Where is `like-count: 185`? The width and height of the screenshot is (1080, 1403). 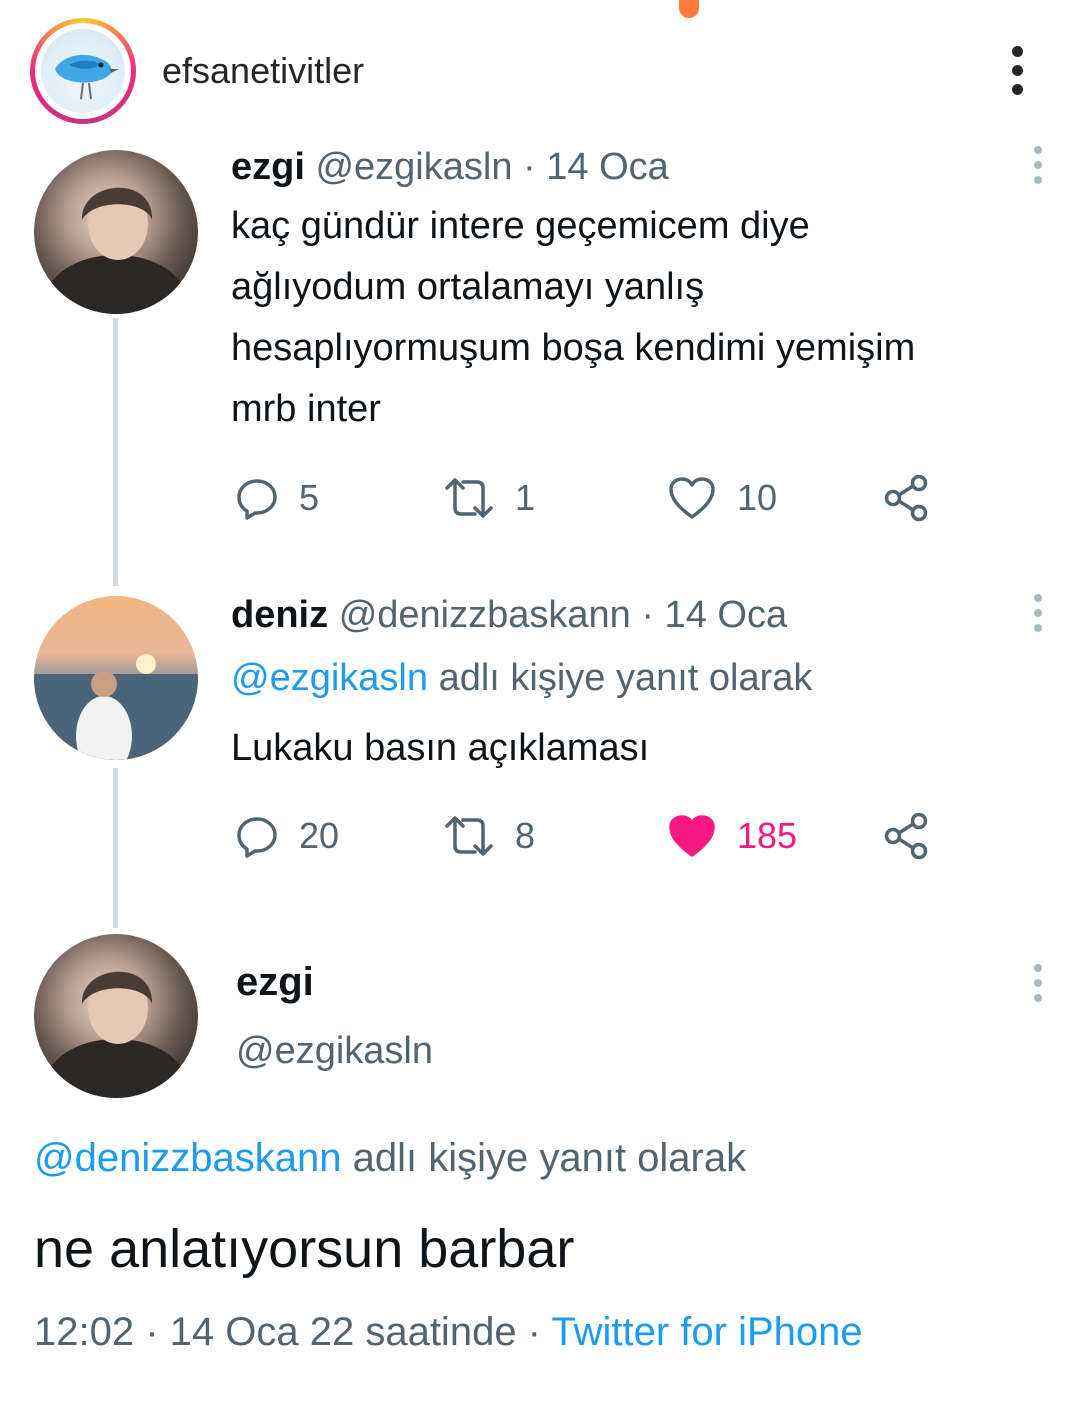 like-count: 185 is located at coordinates (767, 835).